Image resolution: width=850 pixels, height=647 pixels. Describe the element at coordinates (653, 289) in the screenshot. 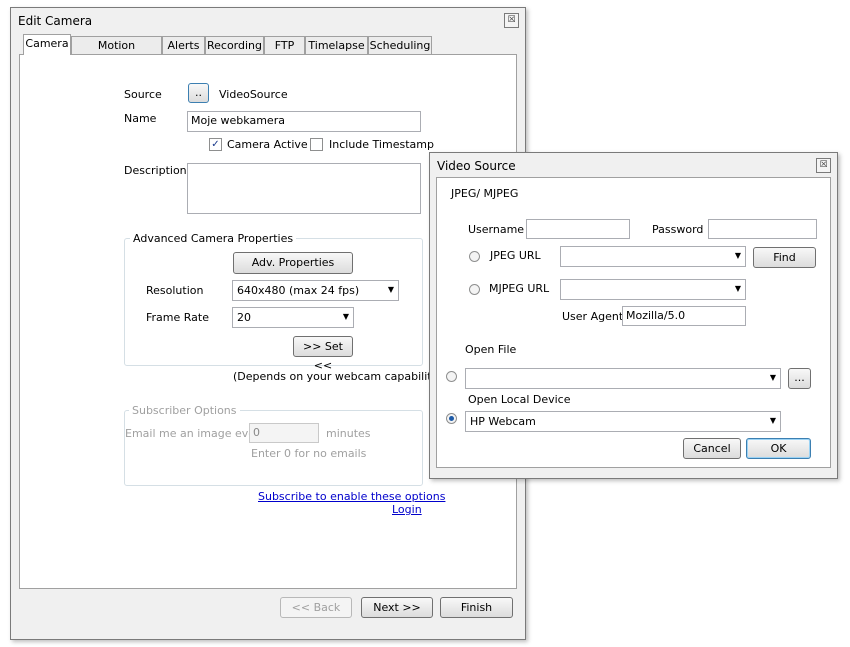

I see `mjpeg-url-combo: ▼` at that location.